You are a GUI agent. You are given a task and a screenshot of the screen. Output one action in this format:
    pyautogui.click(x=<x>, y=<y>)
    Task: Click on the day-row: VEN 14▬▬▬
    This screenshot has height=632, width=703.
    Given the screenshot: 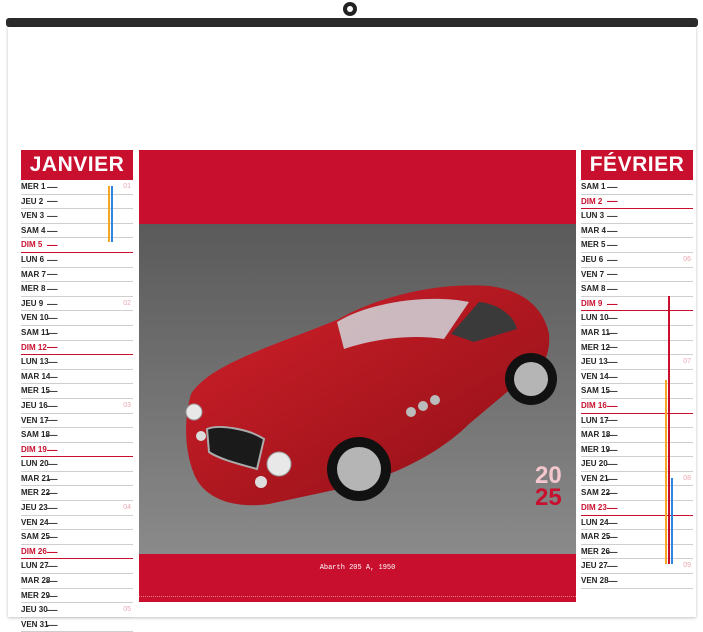 What is the action you would take?
    pyautogui.click(x=637, y=377)
    